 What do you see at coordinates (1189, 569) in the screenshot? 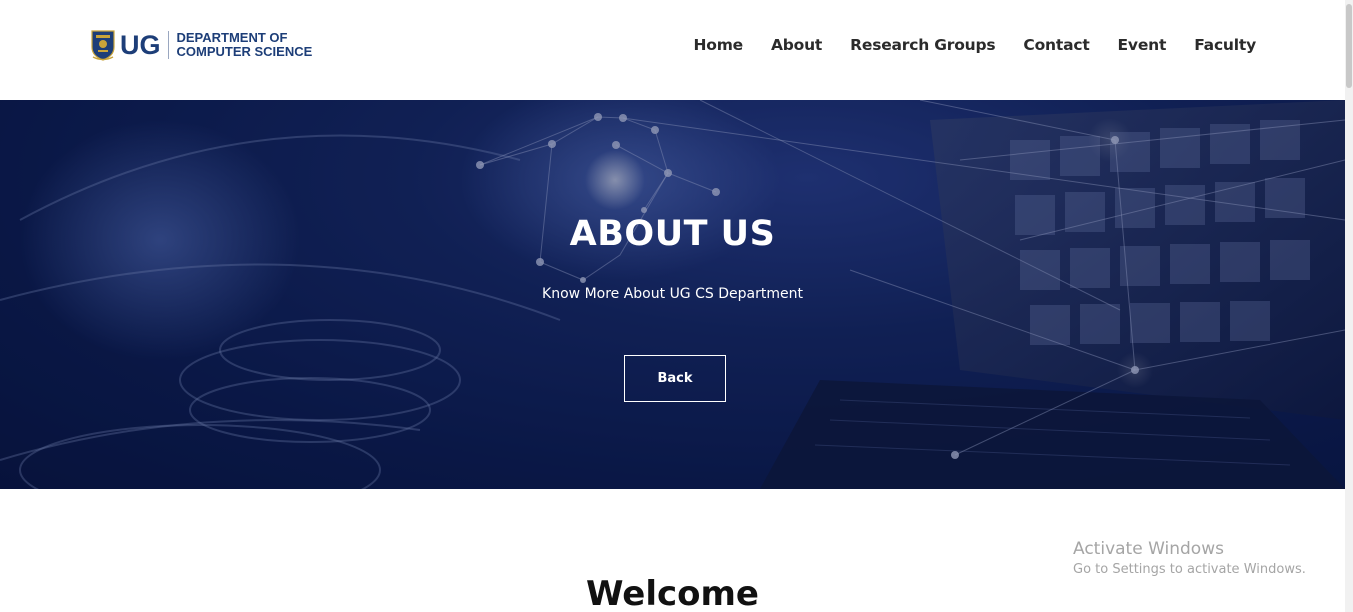
I see `watermark-subtitle: Go to Settings to activate Windows.` at bounding box center [1189, 569].